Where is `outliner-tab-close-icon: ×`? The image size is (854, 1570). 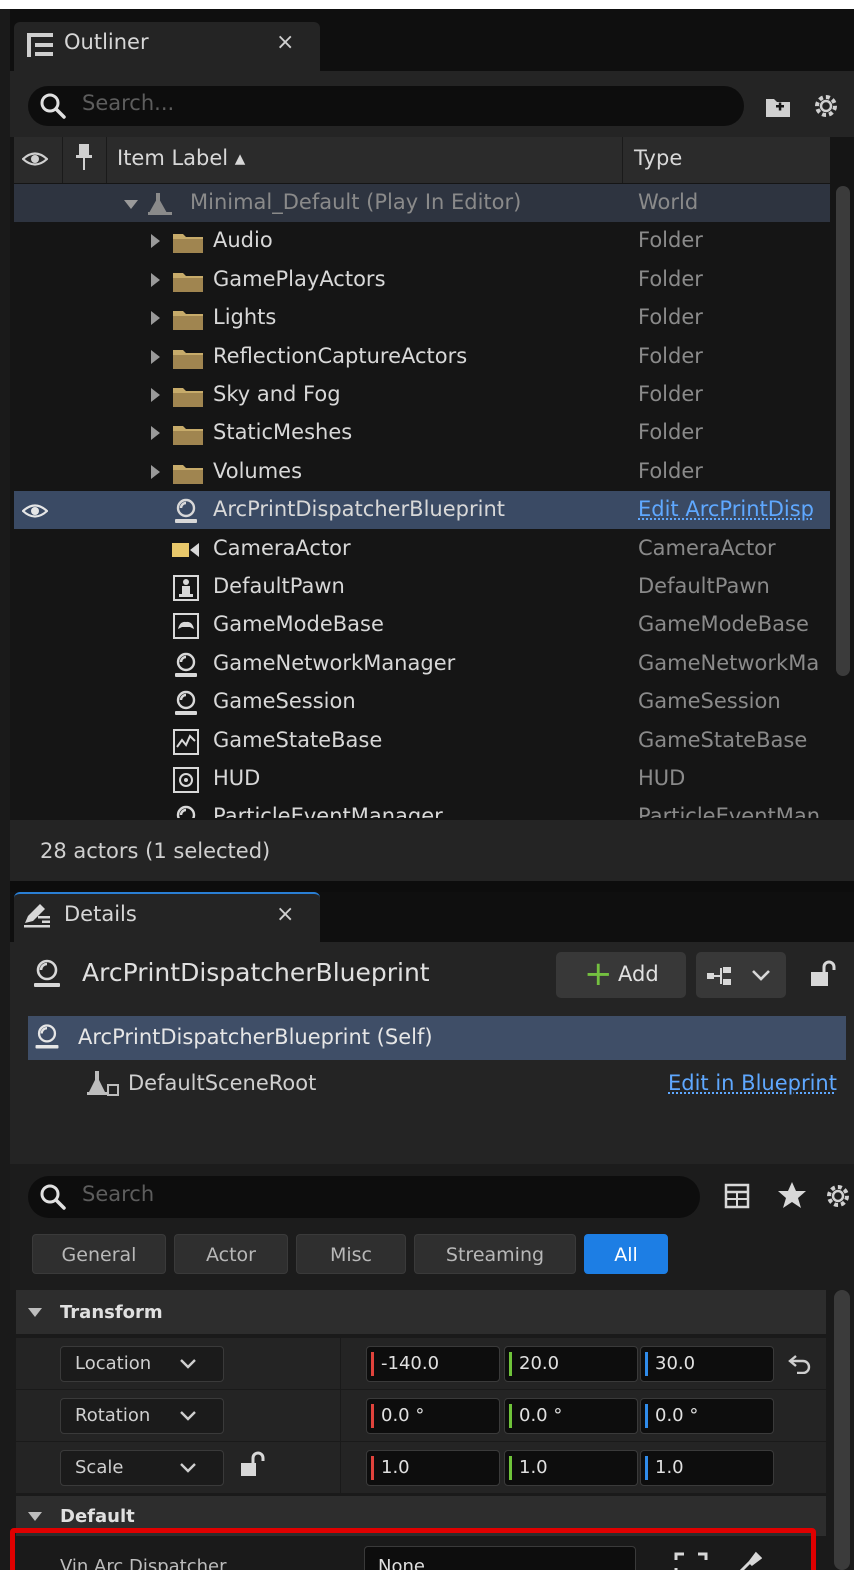
outliner-tab-close-icon: × is located at coordinates (285, 42).